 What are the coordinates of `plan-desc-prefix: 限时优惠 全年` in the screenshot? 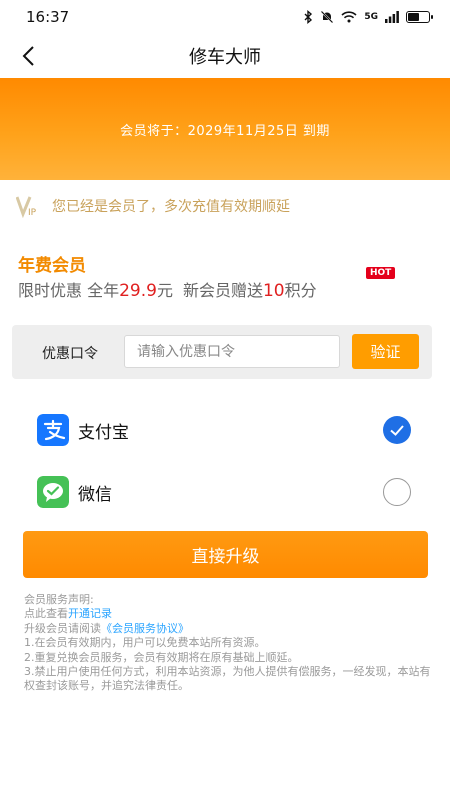 It's located at (69, 290).